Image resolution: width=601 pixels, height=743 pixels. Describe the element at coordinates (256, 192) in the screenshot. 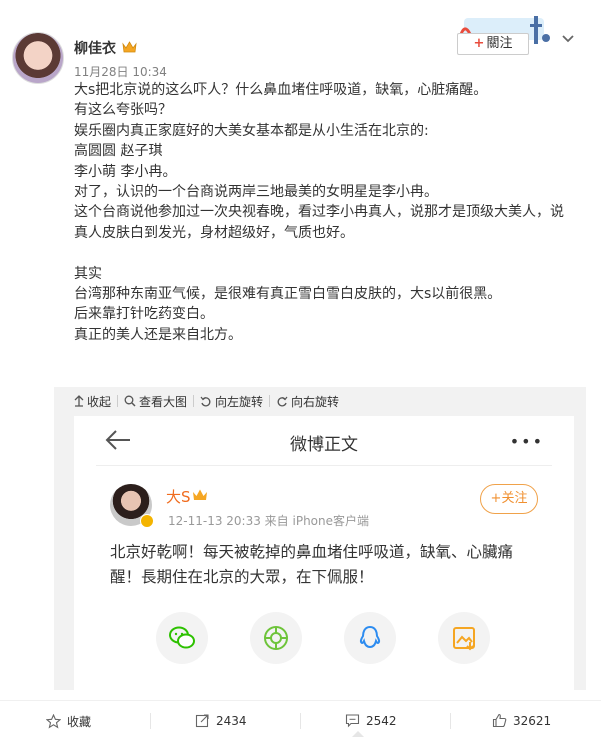

I see `content-line: 对了，认识的一个台商说两岸三地最美的女明星是李小冉。` at that location.